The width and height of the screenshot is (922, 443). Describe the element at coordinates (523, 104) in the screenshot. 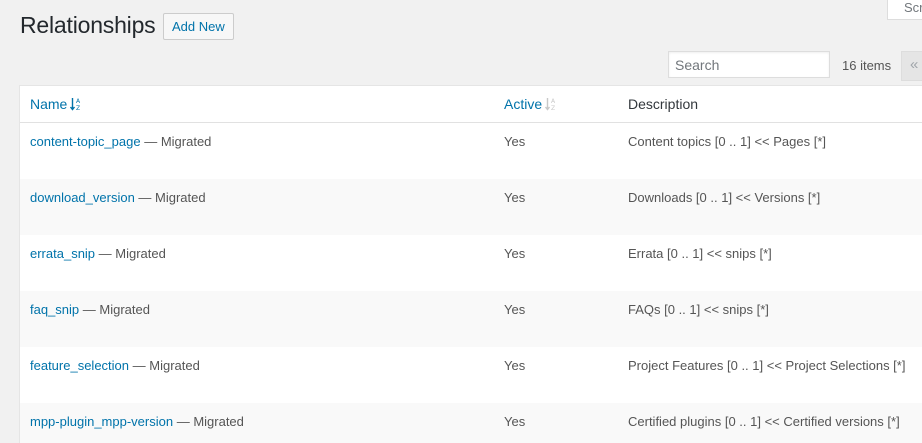

I see `column-header-active-label: Active` at that location.